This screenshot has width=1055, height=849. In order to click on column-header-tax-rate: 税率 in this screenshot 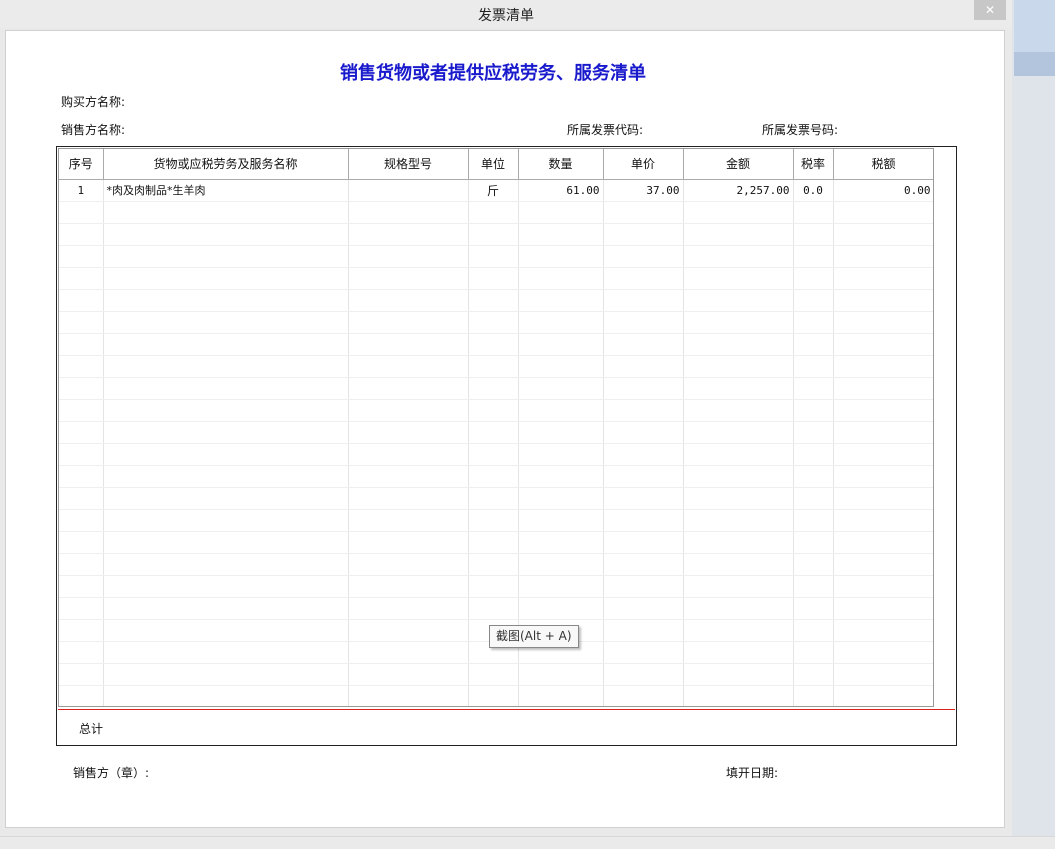, I will do `click(813, 164)`.